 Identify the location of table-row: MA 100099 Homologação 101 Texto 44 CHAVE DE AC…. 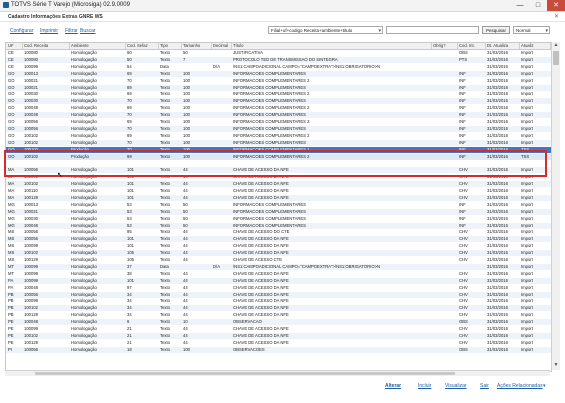
(278, 177).